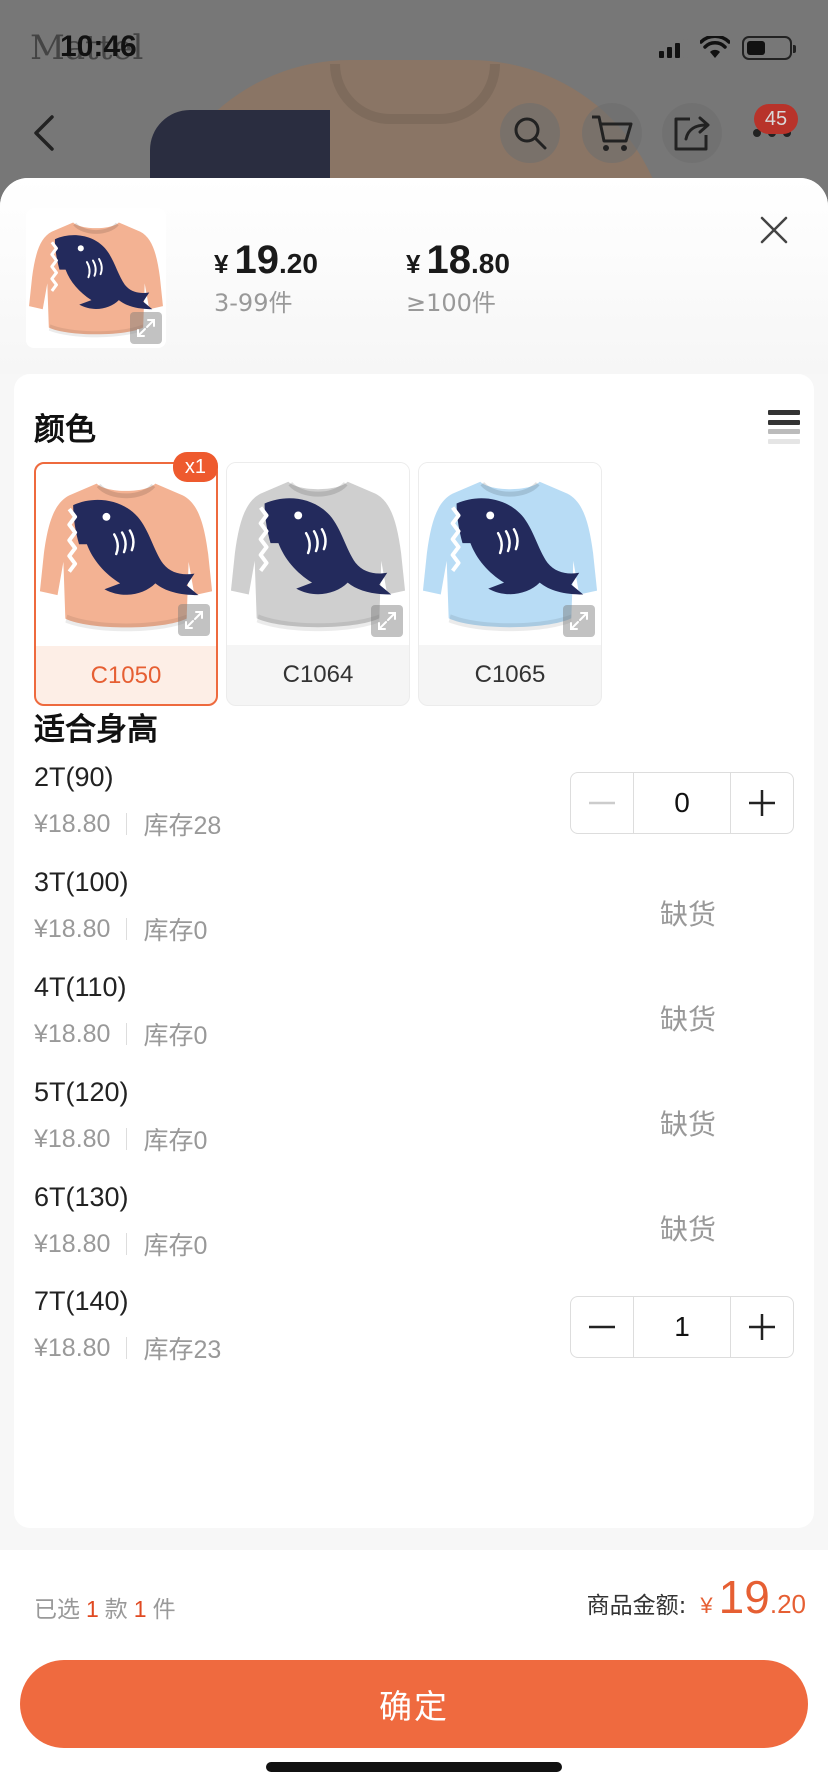 The height and width of the screenshot is (1792, 828). Describe the element at coordinates (127, 824) in the screenshot. I see `size-meta: ¥18.80 库存28` at that location.